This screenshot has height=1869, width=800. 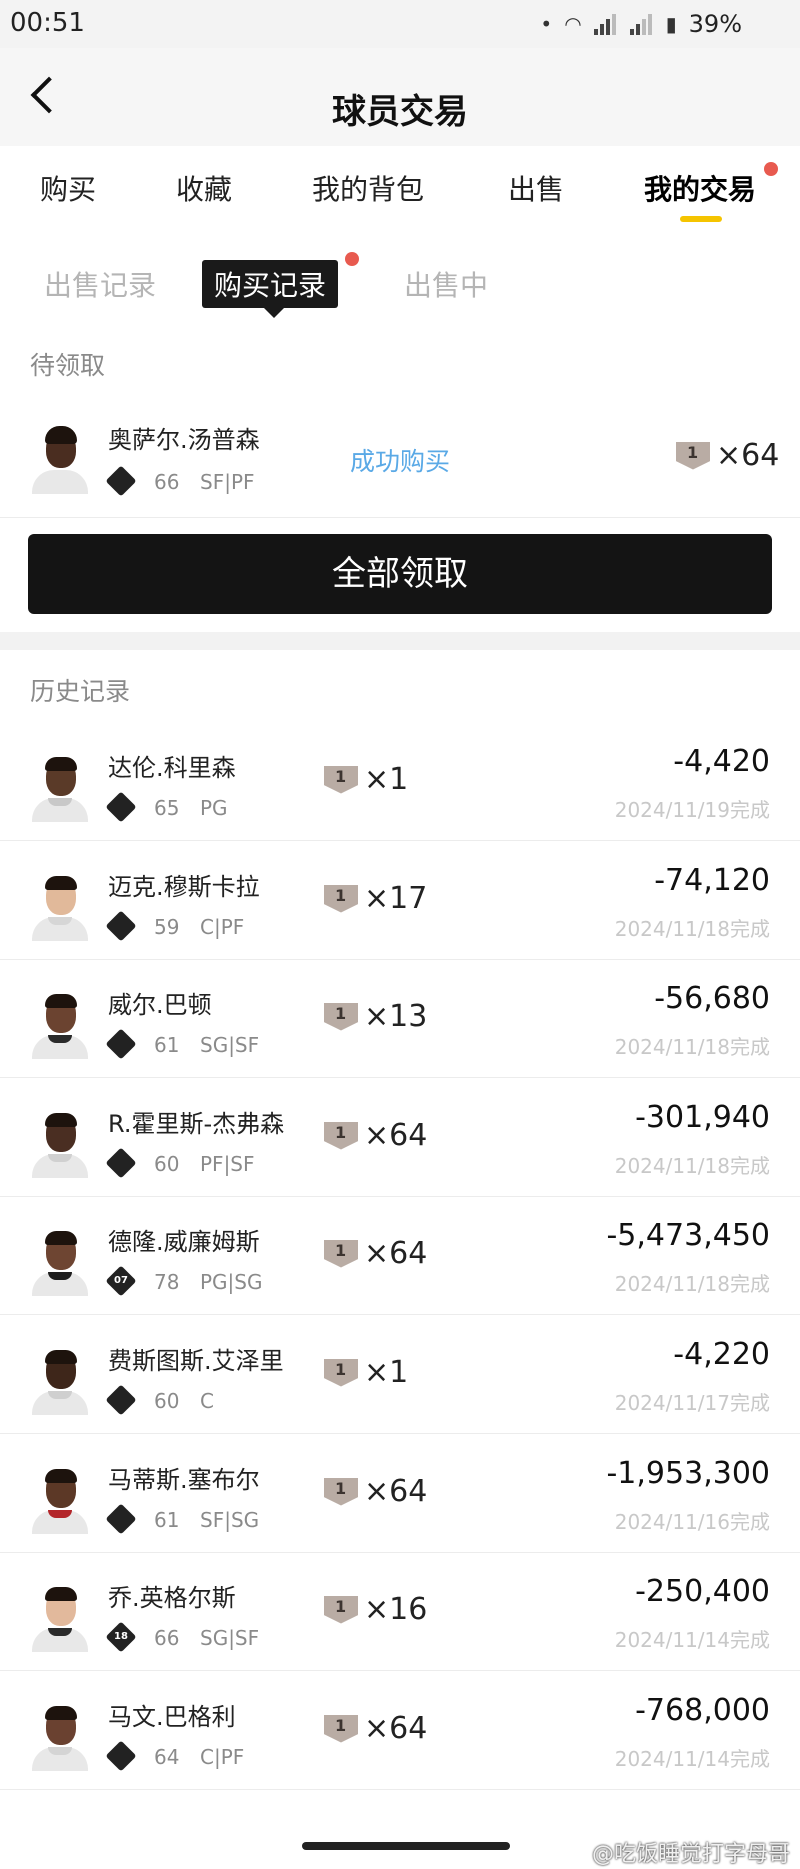 I want to click on player-name: 德隆.威廉姆斯, so click(x=184, y=1242).